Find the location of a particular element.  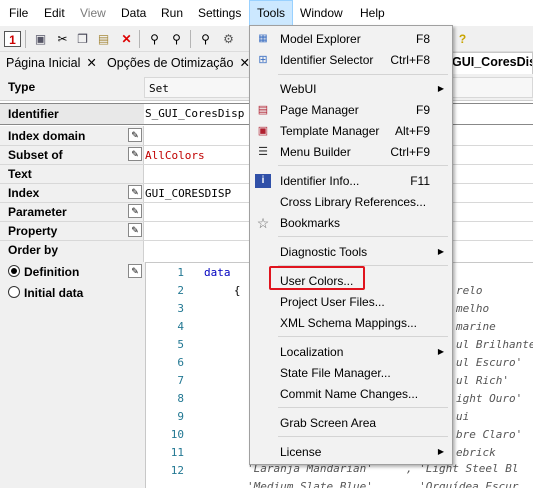

menu-tools: Tools is located at coordinates (271, 13).